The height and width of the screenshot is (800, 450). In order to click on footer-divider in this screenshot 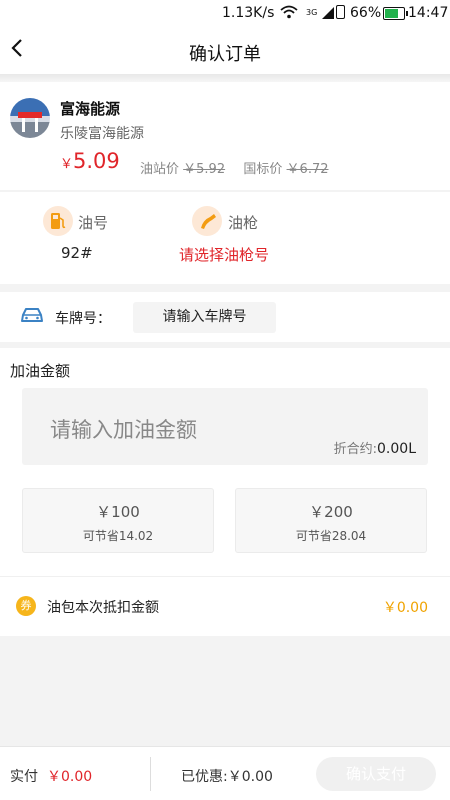, I will do `click(150, 774)`.